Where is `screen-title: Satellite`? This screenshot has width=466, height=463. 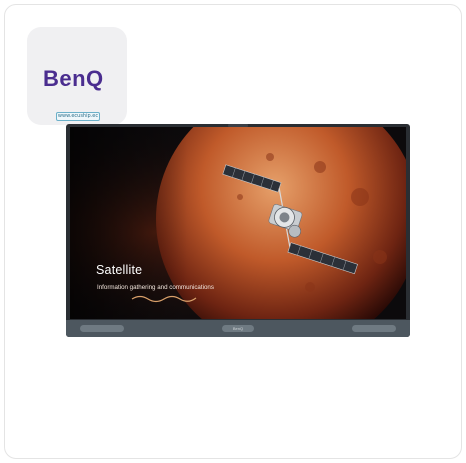 screen-title: Satellite is located at coordinates (119, 270).